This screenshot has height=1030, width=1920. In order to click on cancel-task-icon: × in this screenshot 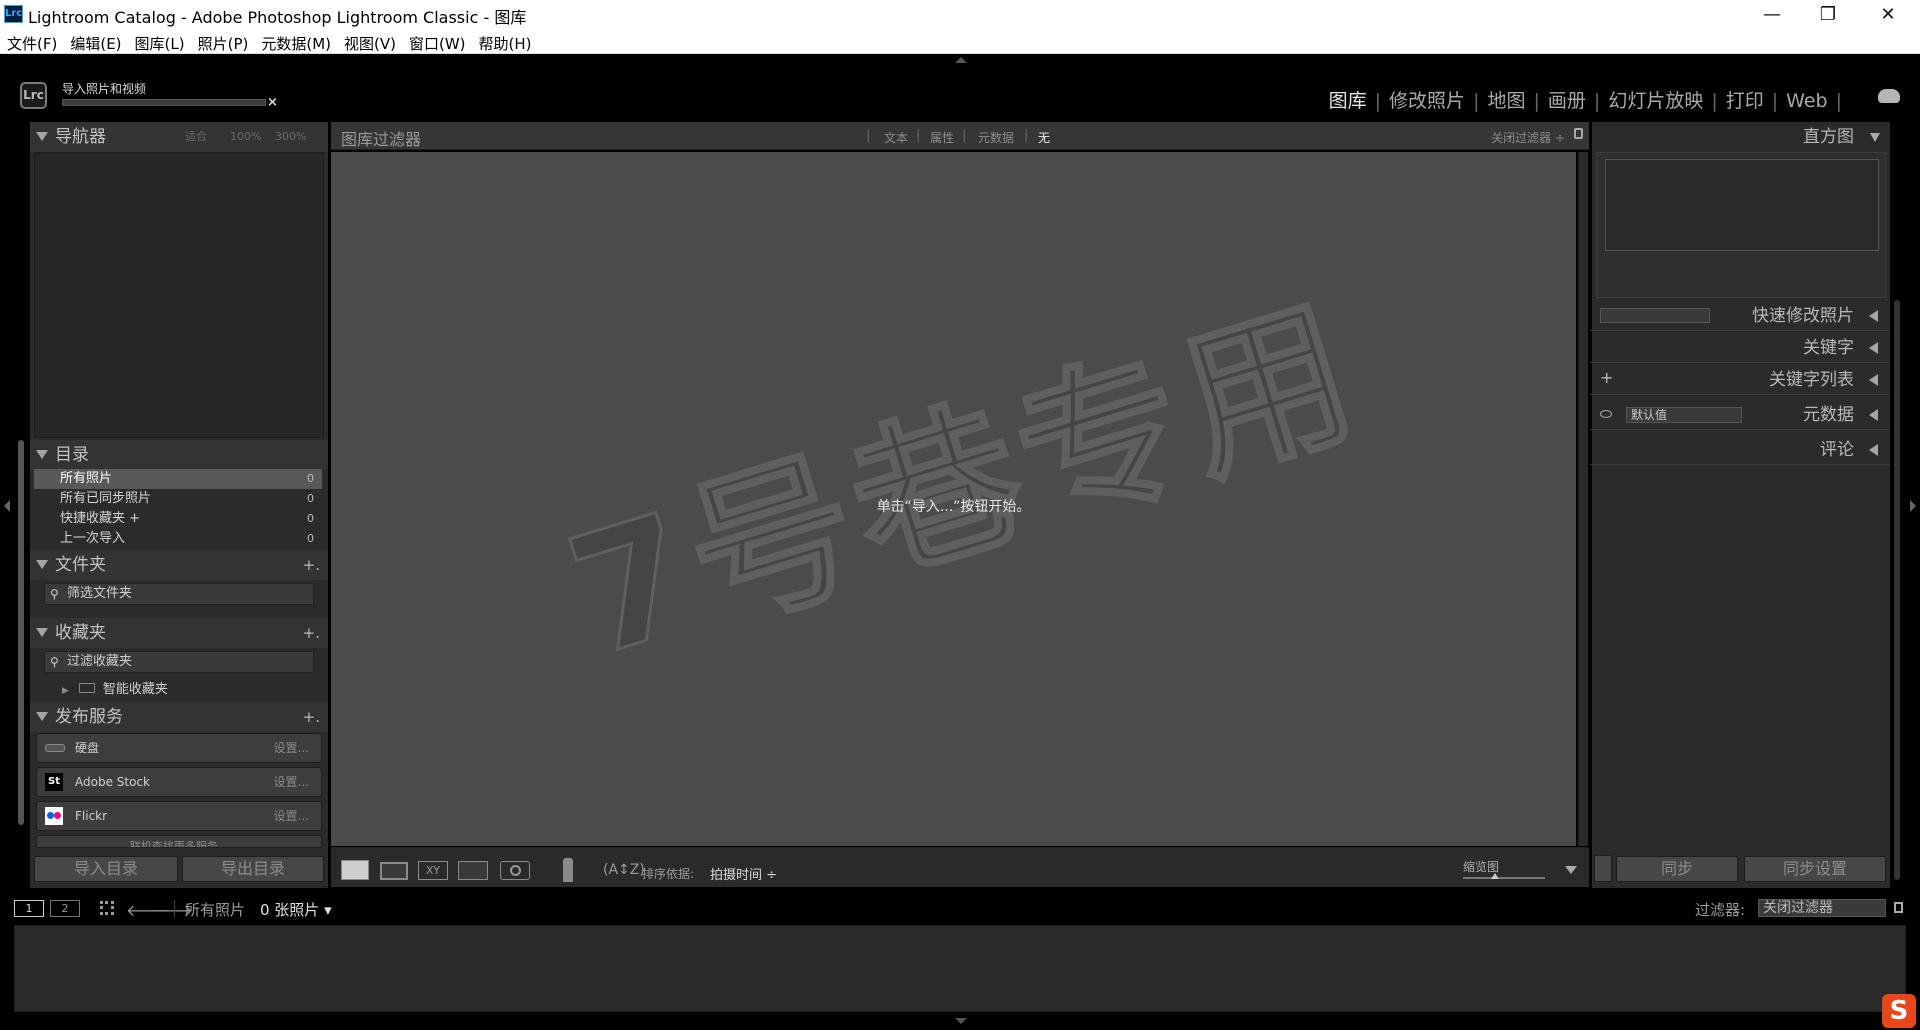, I will do `click(272, 102)`.